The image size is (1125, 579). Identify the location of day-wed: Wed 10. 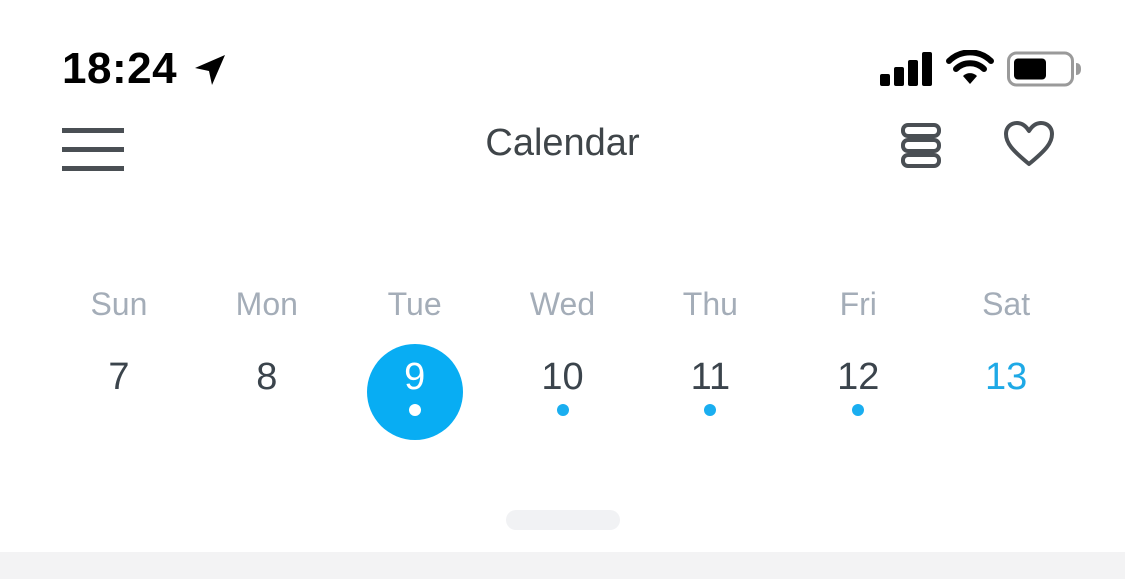
(563, 365).